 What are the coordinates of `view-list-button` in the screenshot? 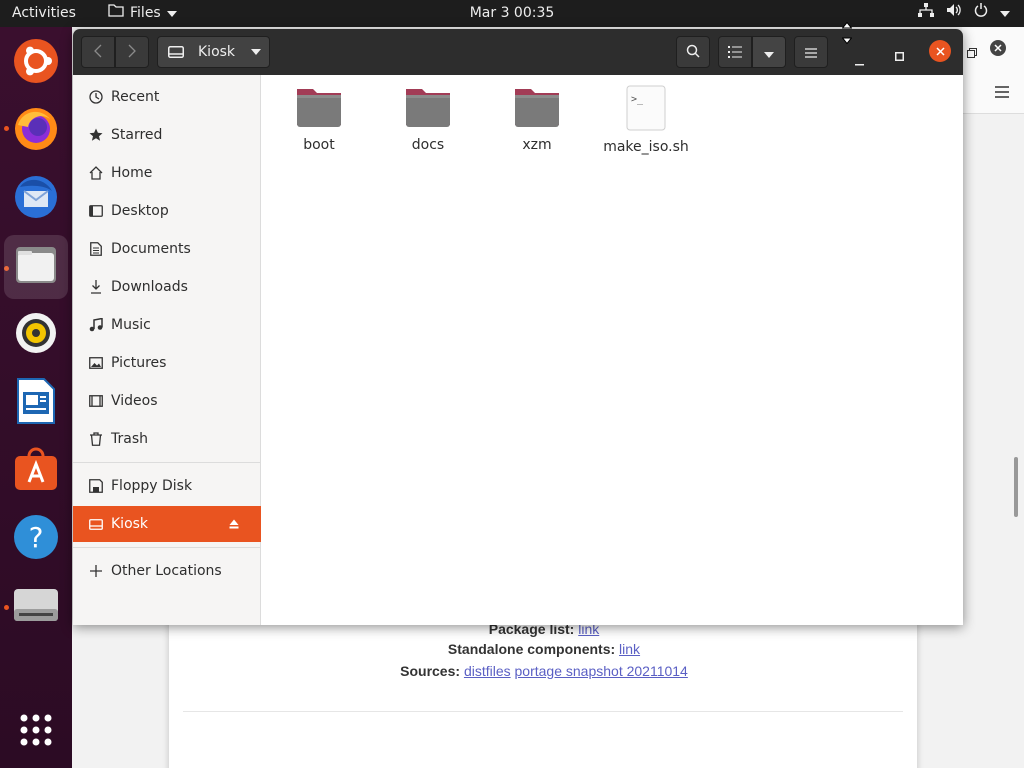 It's located at (735, 52).